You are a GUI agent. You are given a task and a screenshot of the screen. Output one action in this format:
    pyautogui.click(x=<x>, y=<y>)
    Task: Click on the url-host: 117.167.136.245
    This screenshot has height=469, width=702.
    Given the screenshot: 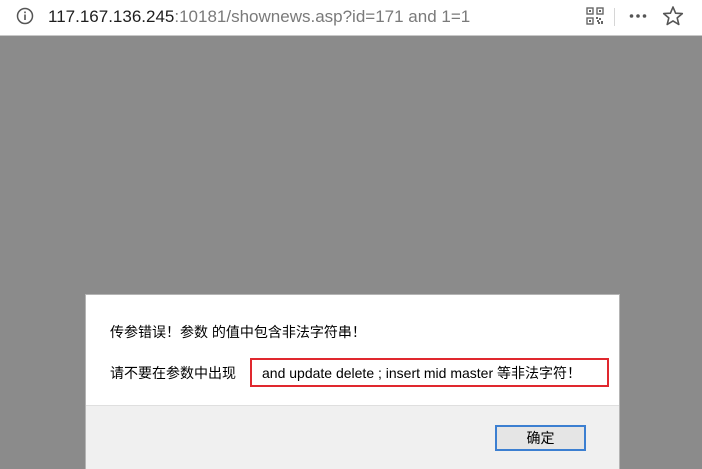 What is the action you would take?
    pyautogui.click(x=111, y=16)
    